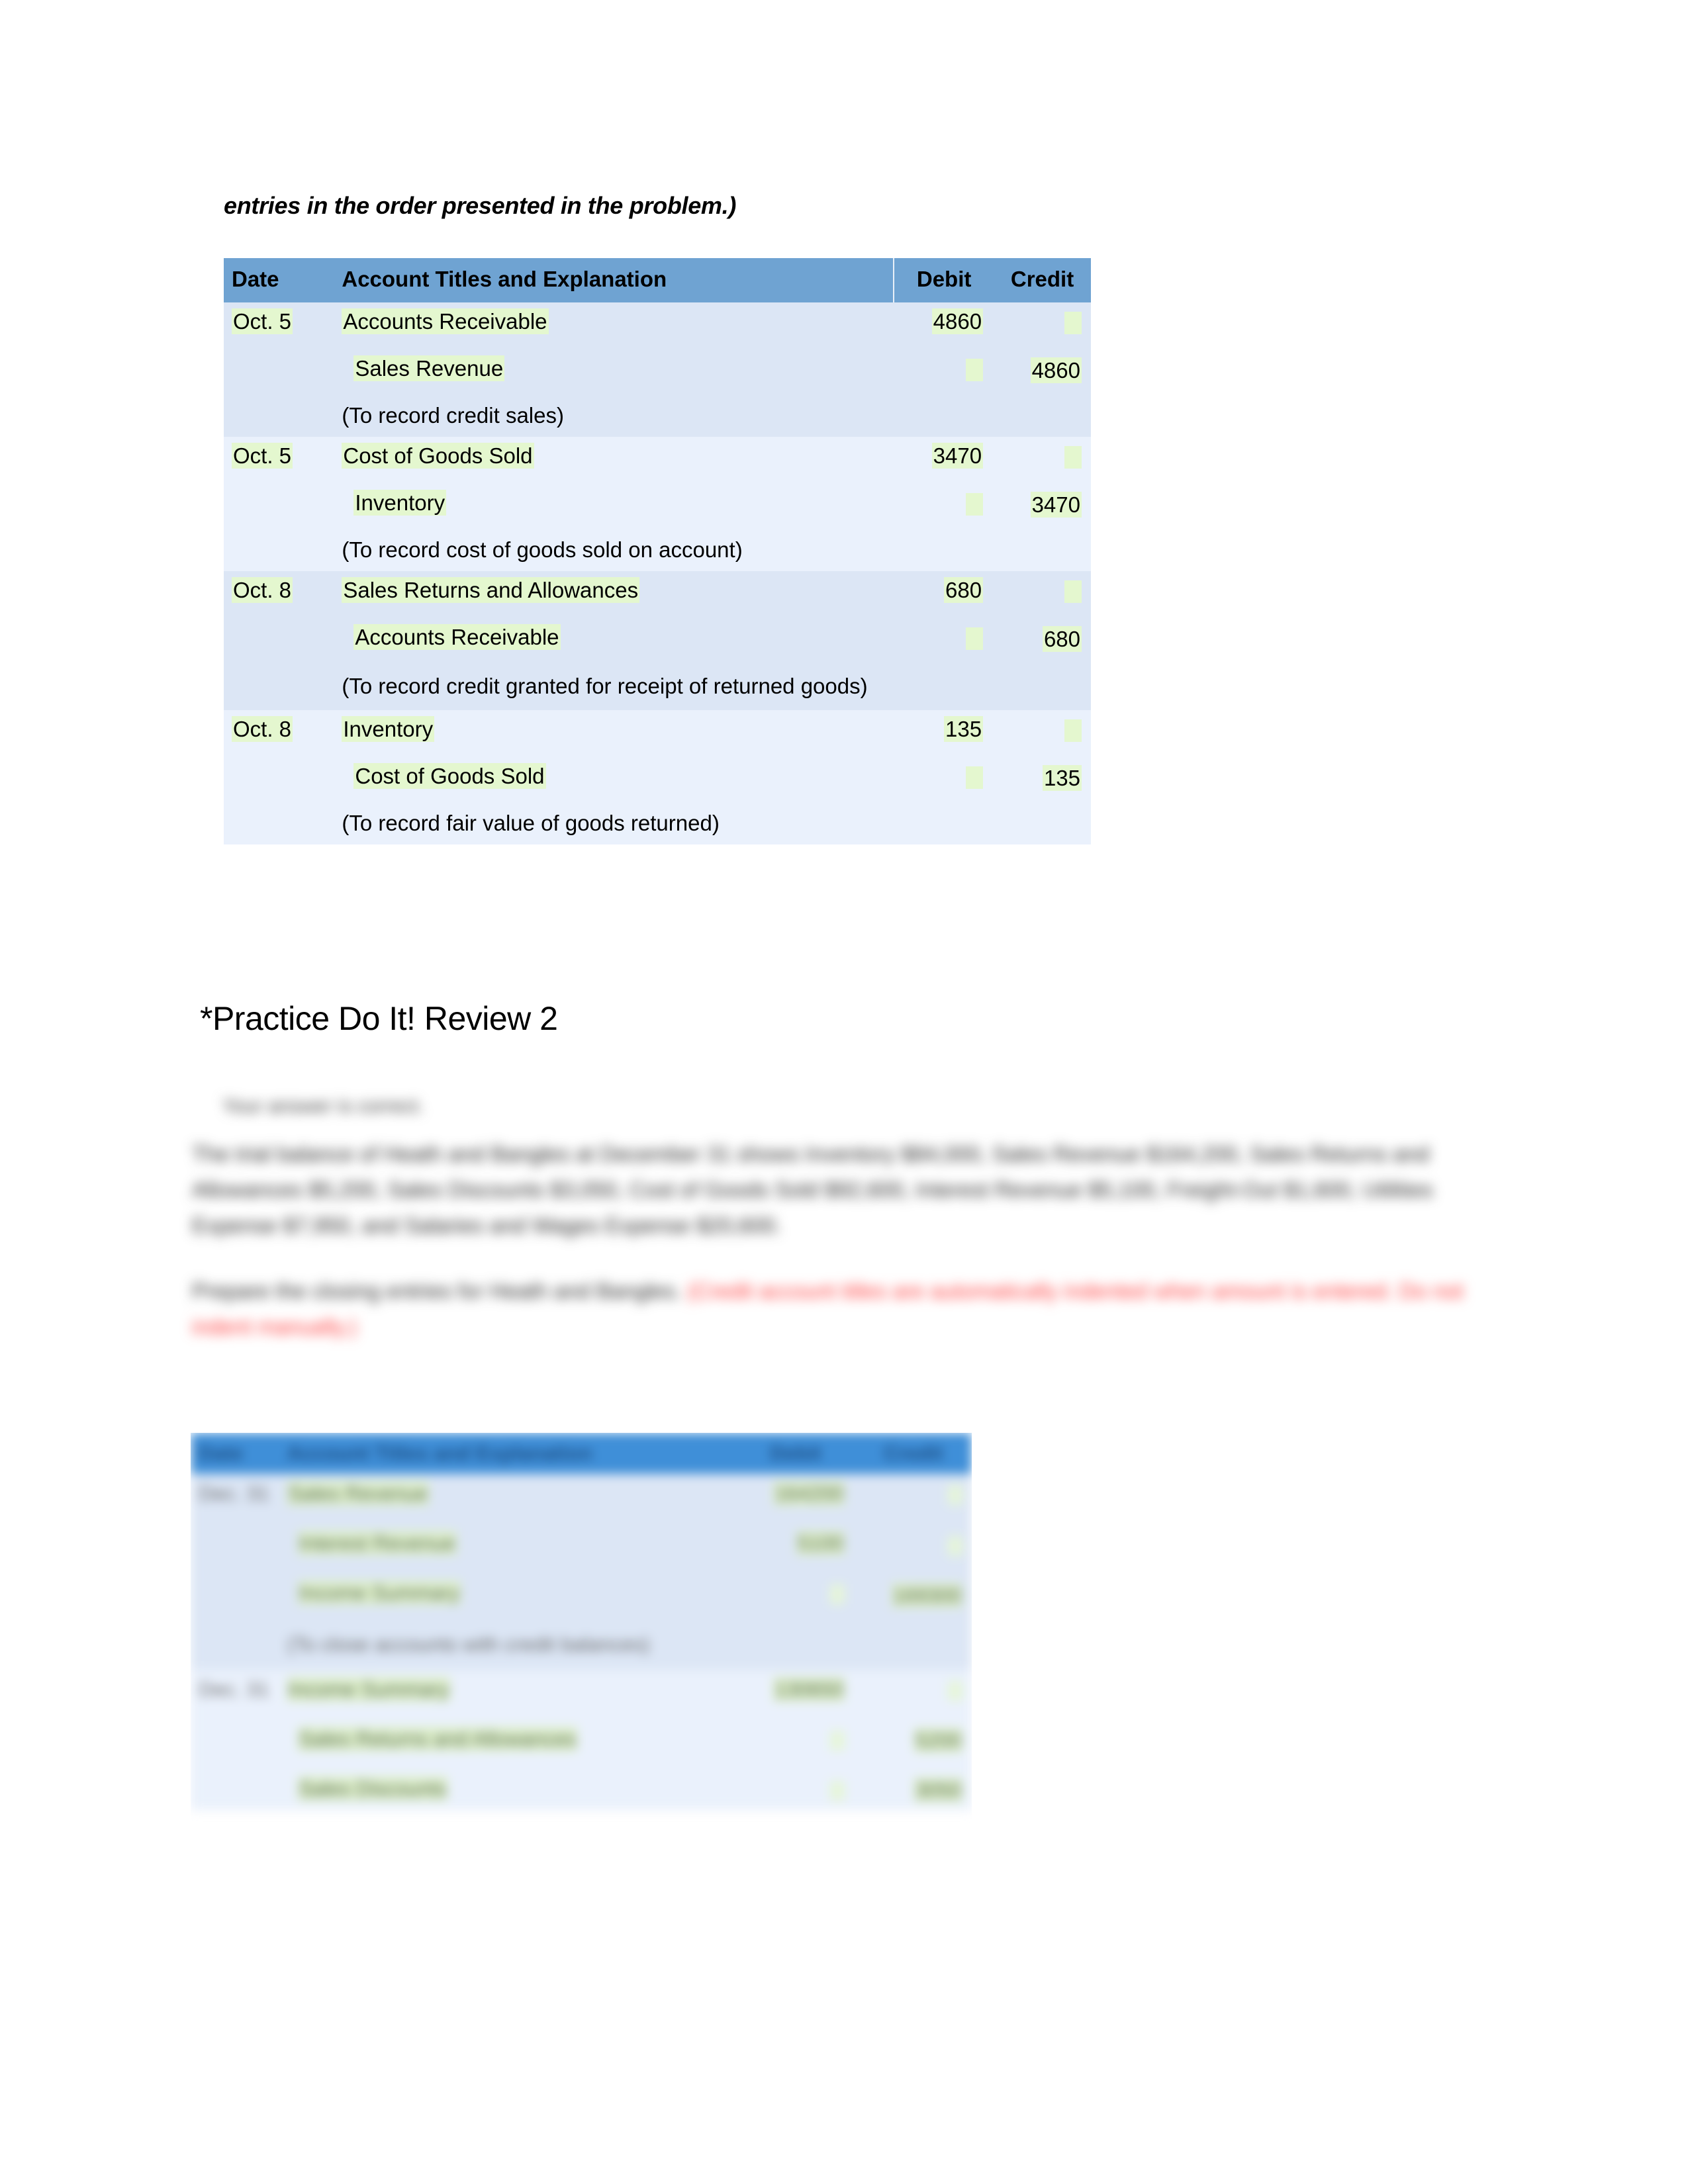 This screenshot has height=2184, width=1688. I want to click on debit-amount-2: 5100, so click(820, 1544).